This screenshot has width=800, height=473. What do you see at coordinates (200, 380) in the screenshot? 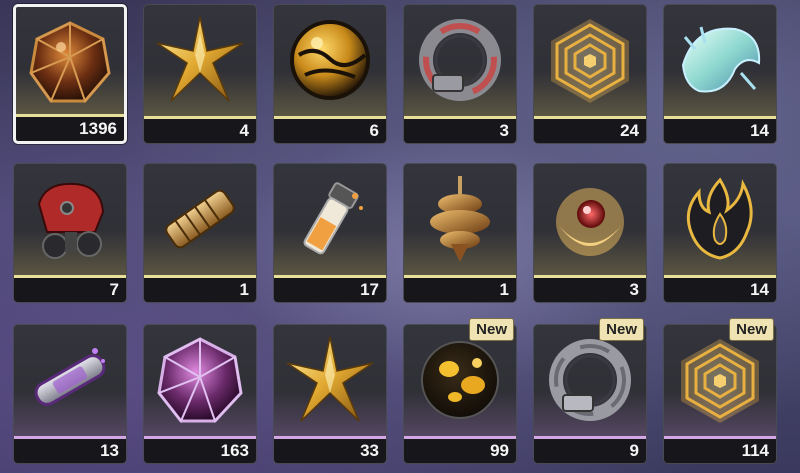
I see `purple-polyhedron-icon` at bounding box center [200, 380].